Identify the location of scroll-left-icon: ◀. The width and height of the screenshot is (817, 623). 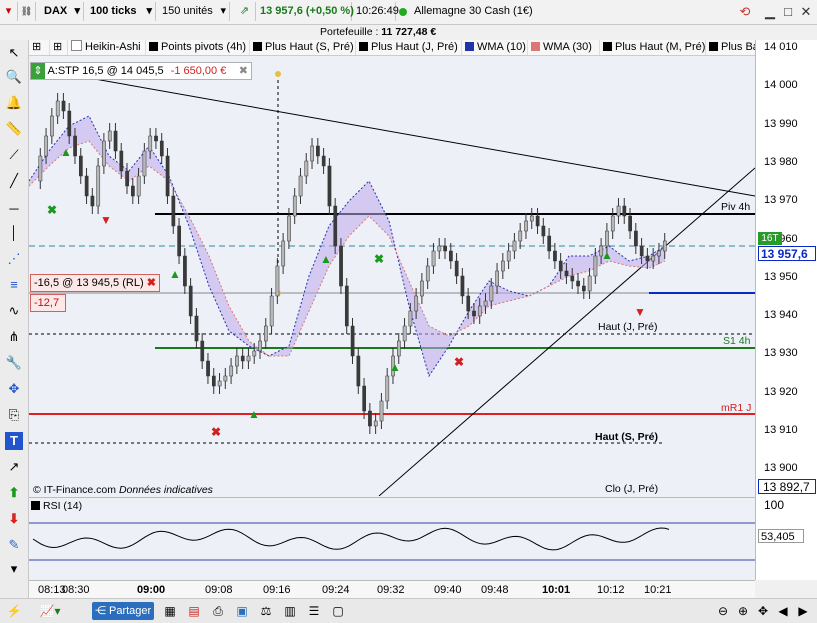
(783, 611).